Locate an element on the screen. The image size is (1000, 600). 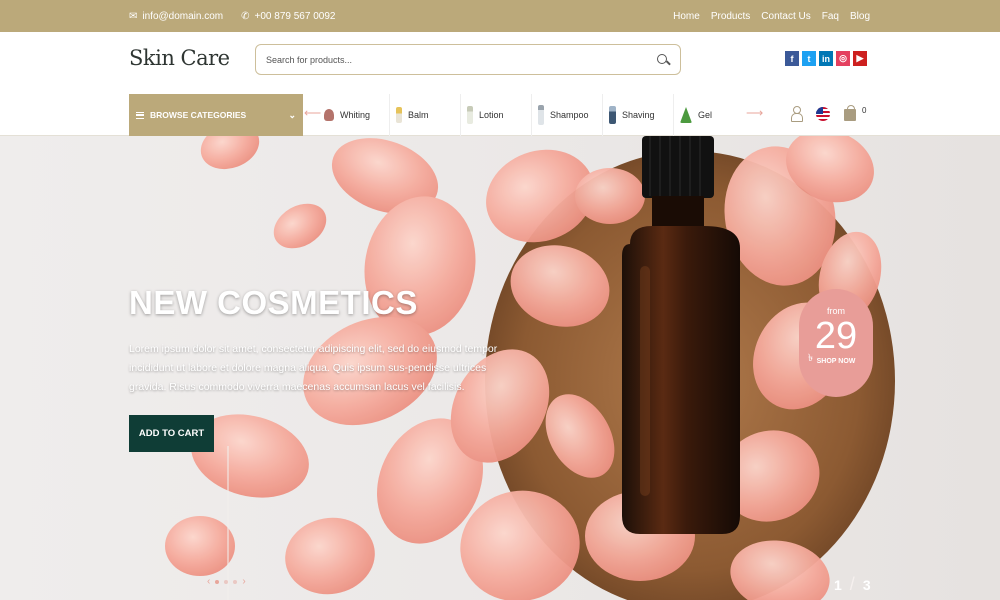
search-bar is located at coordinates (468, 59).